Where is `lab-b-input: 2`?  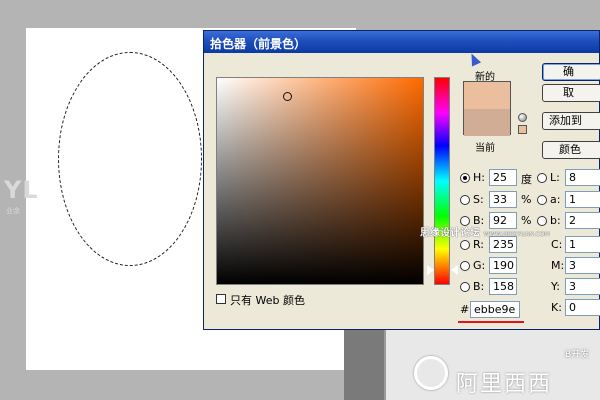
lab-b-input: 2 is located at coordinates (582, 220).